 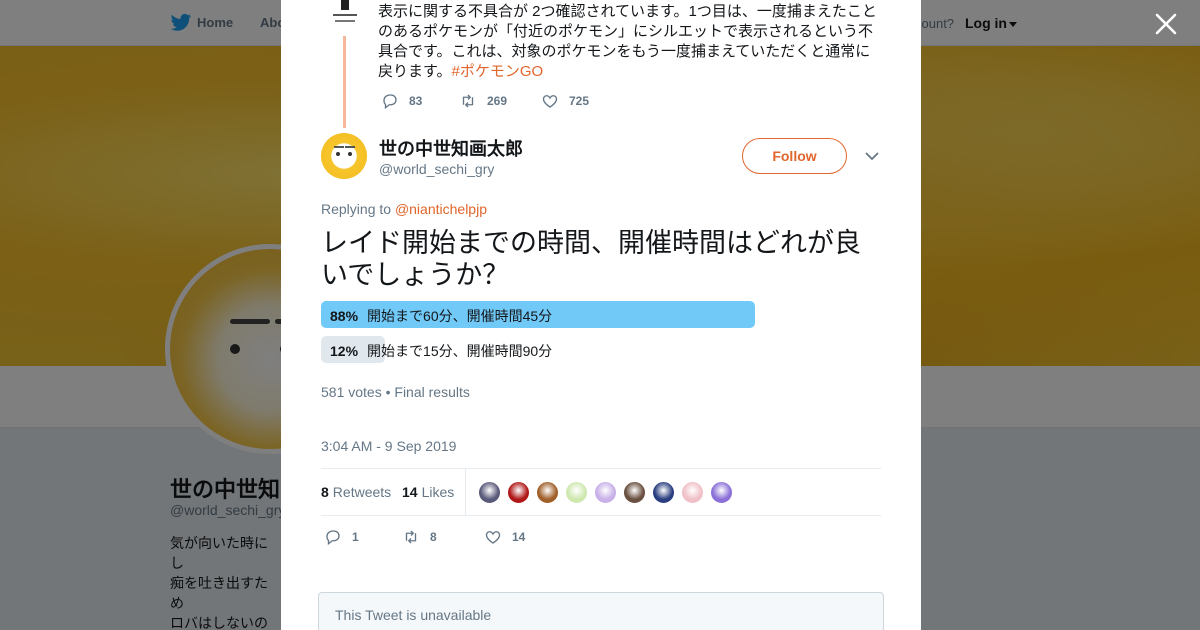 I want to click on retweet-action: 8, so click(x=443, y=537).